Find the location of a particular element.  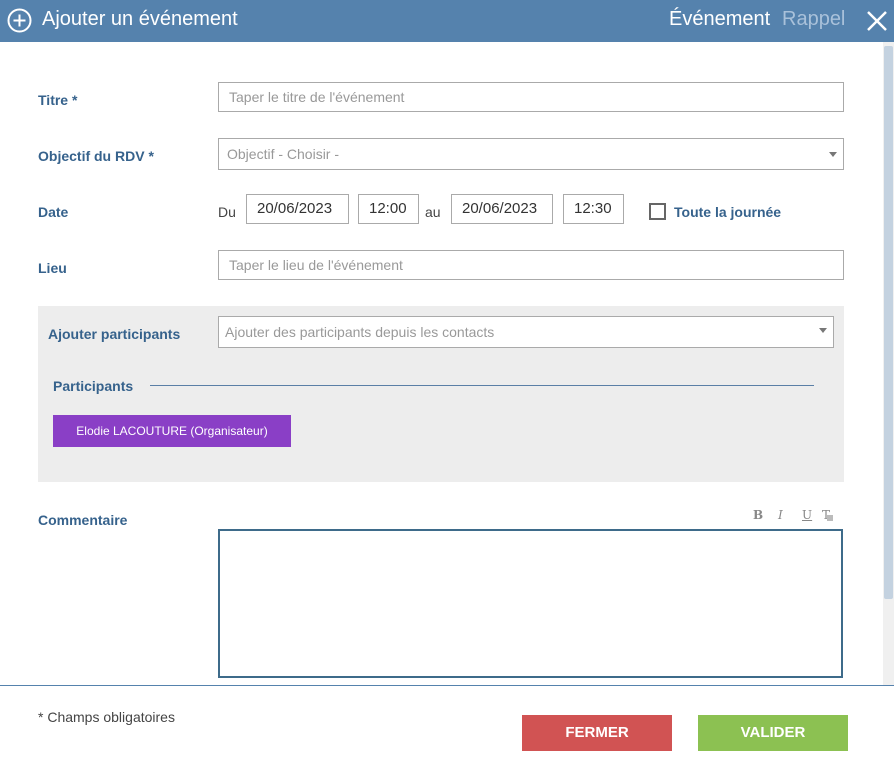

dialog-title: Ajouter un événement is located at coordinates (140, 19).